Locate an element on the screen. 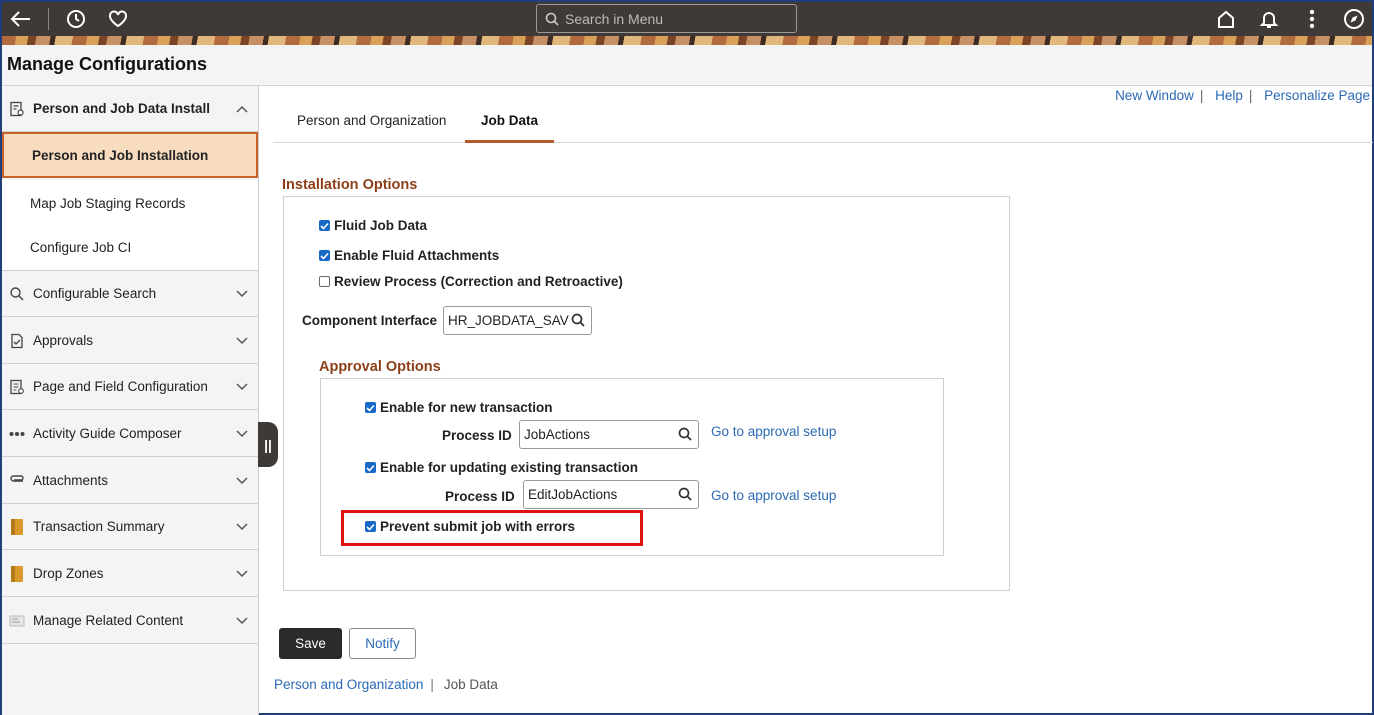 This screenshot has height=715, width=1374. tab-label: Job Data is located at coordinates (510, 120).